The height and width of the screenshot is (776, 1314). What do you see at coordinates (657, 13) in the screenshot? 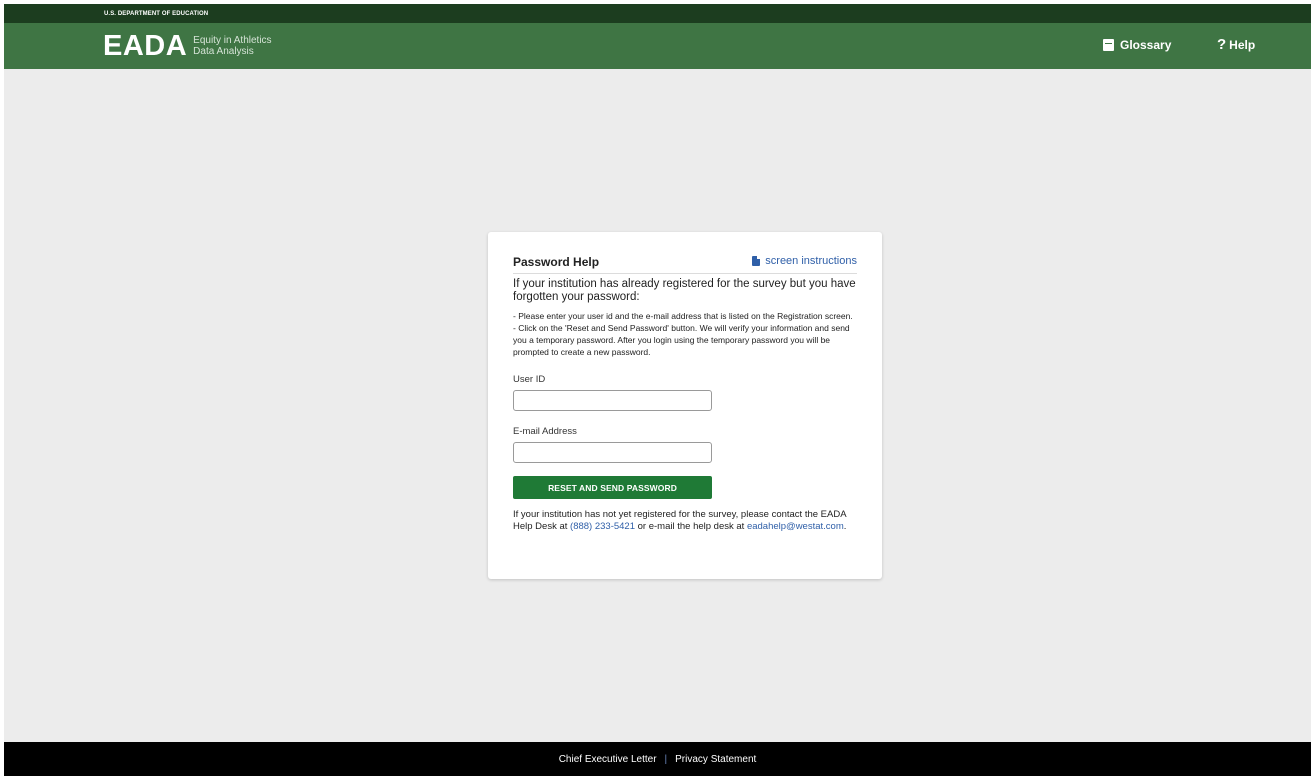
I see `agency-bar: U.S. DEPARTMENT OF EDUCATION` at bounding box center [657, 13].